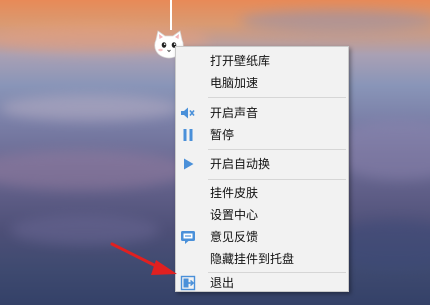 This screenshot has height=305, width=430. I want to click on menu-item-widget-skin: 挂件皮肤, so click(262, 193).